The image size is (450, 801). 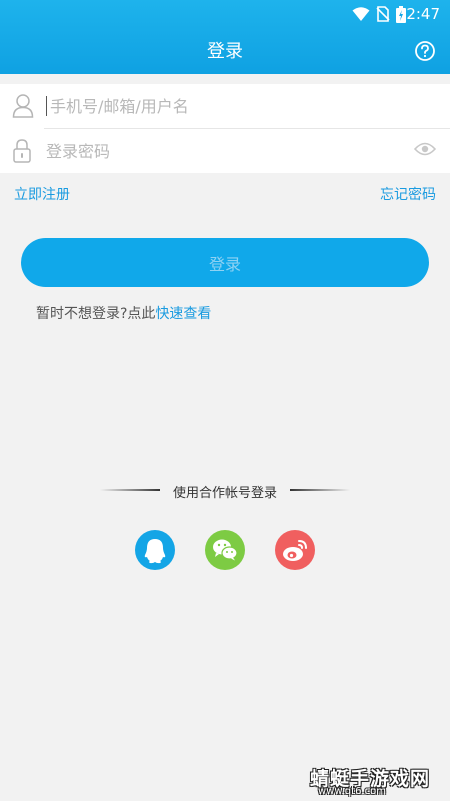 What do you see at coordinates (425, 51) in the screenshot?
I see `help-circle-icon` at bounding box center [425, 51].